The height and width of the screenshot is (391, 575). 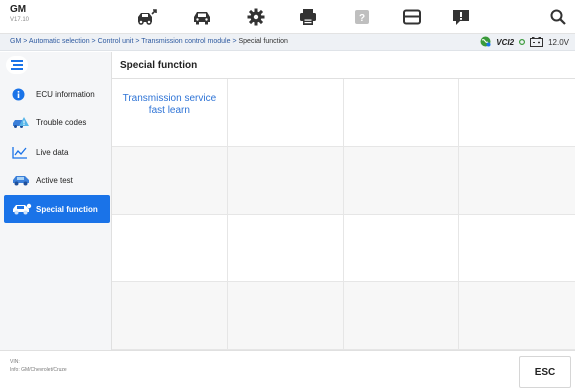 What do you see at coordinates (52, 152) in the screenshot?
I see `sidebar-item-label: Live data` at bounding box center [52, 152].